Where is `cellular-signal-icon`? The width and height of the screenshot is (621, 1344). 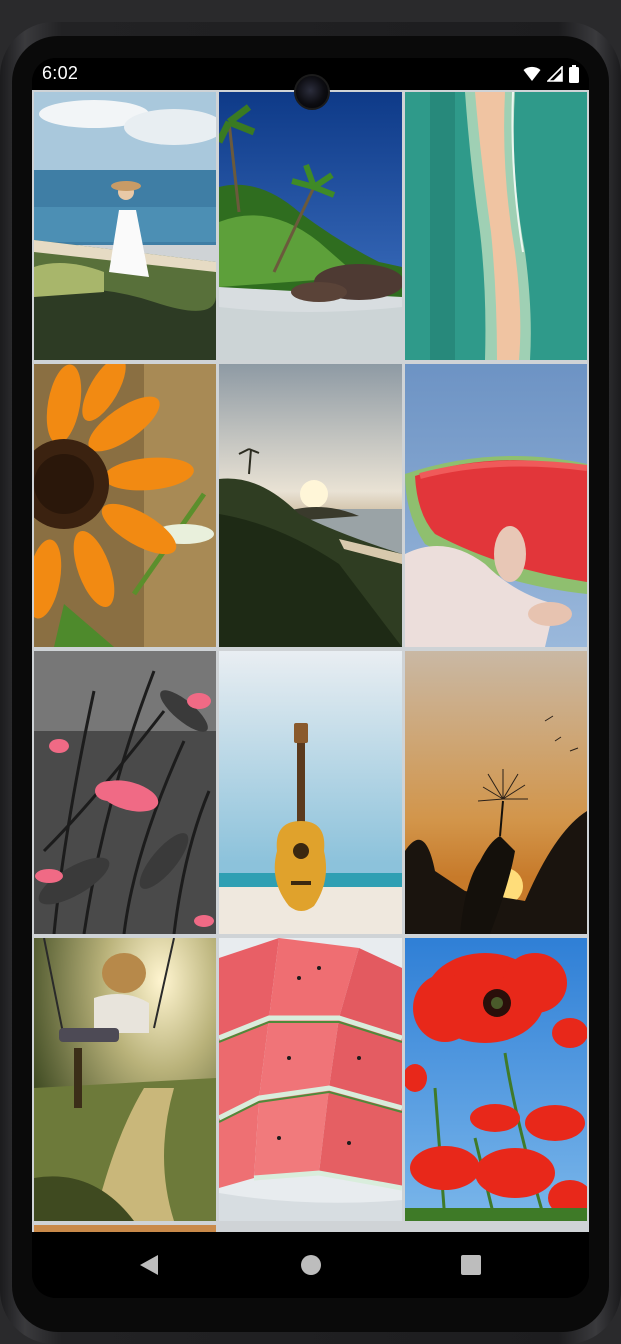
cellular-signal-icon is located at coordinates (555, 74).